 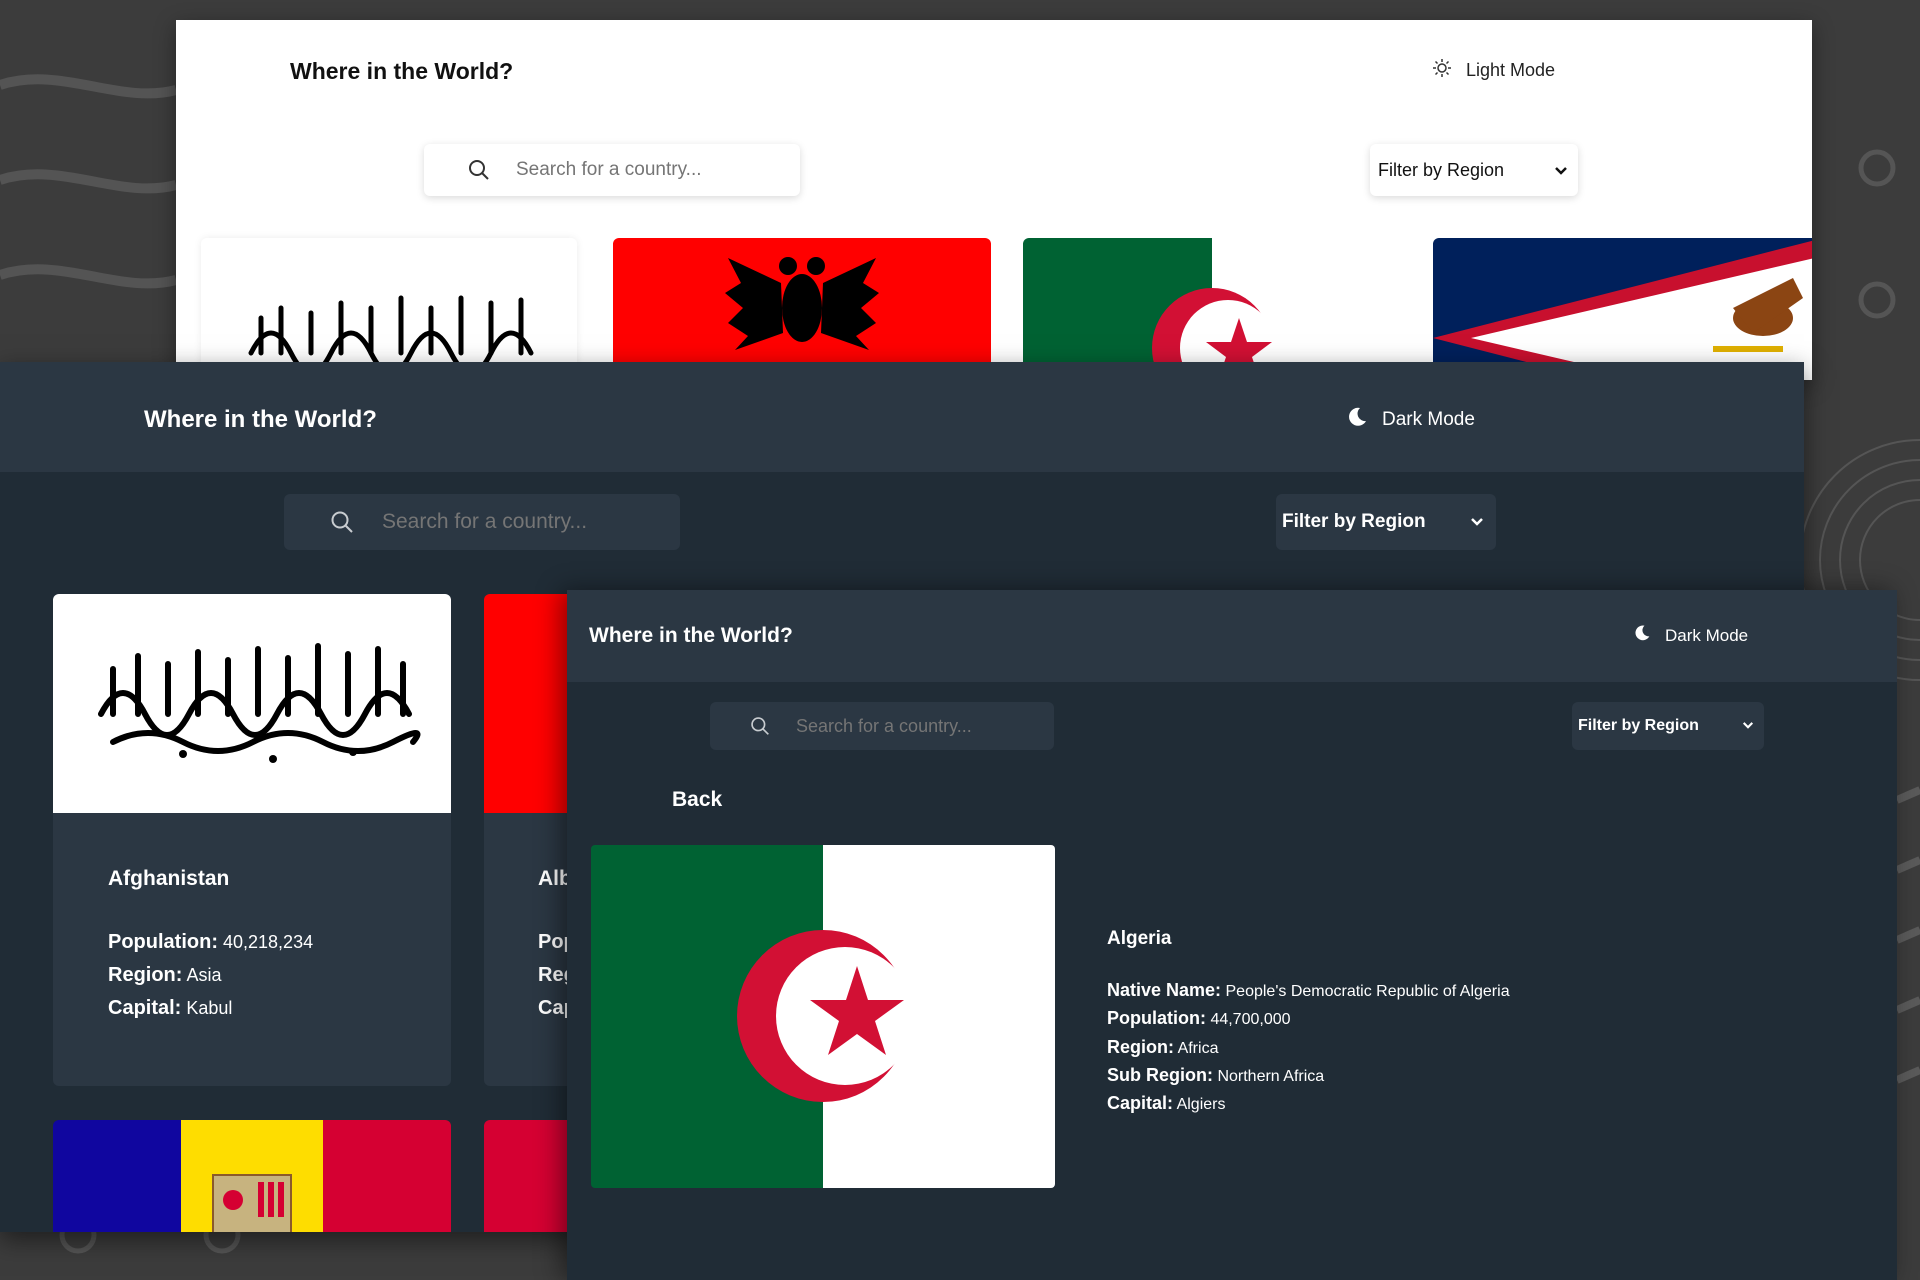 I want to click on capital-row: Capital: Algiers, so click(x=1166, y=1103).